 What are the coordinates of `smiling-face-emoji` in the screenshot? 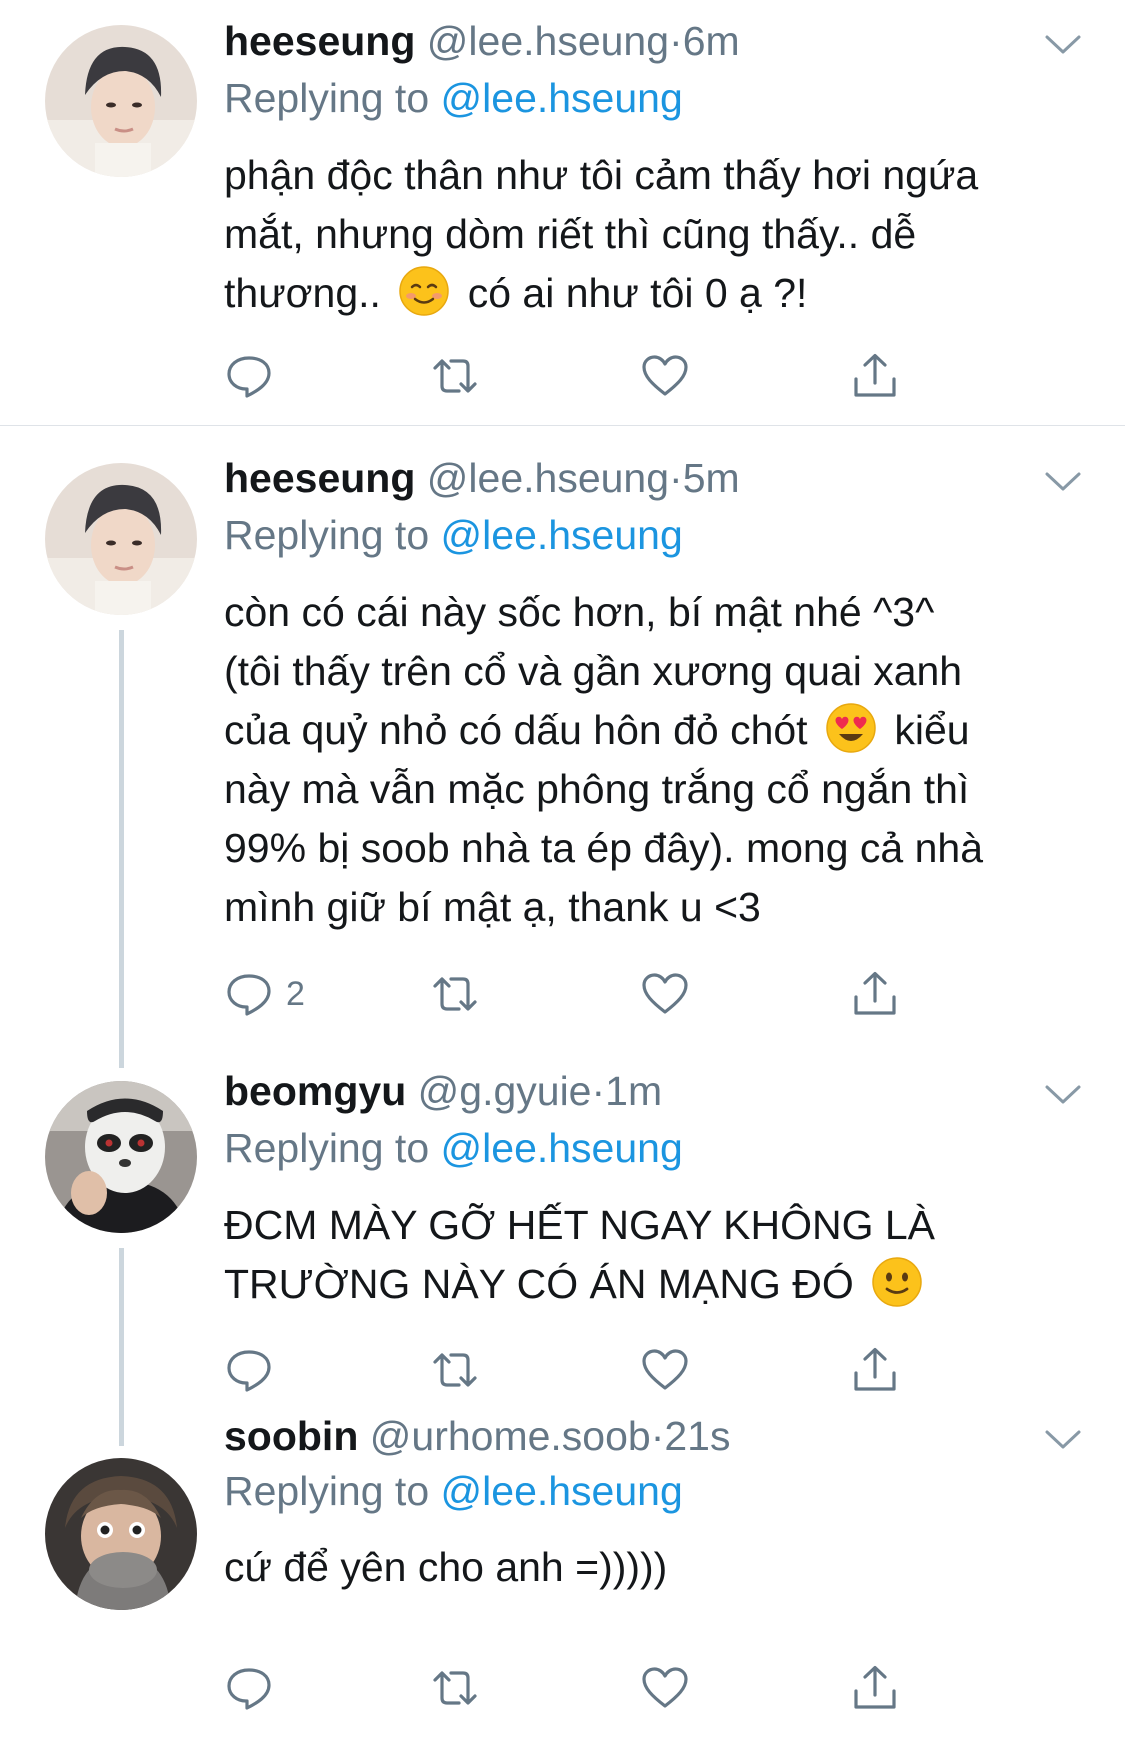 It's located at (424, 291).